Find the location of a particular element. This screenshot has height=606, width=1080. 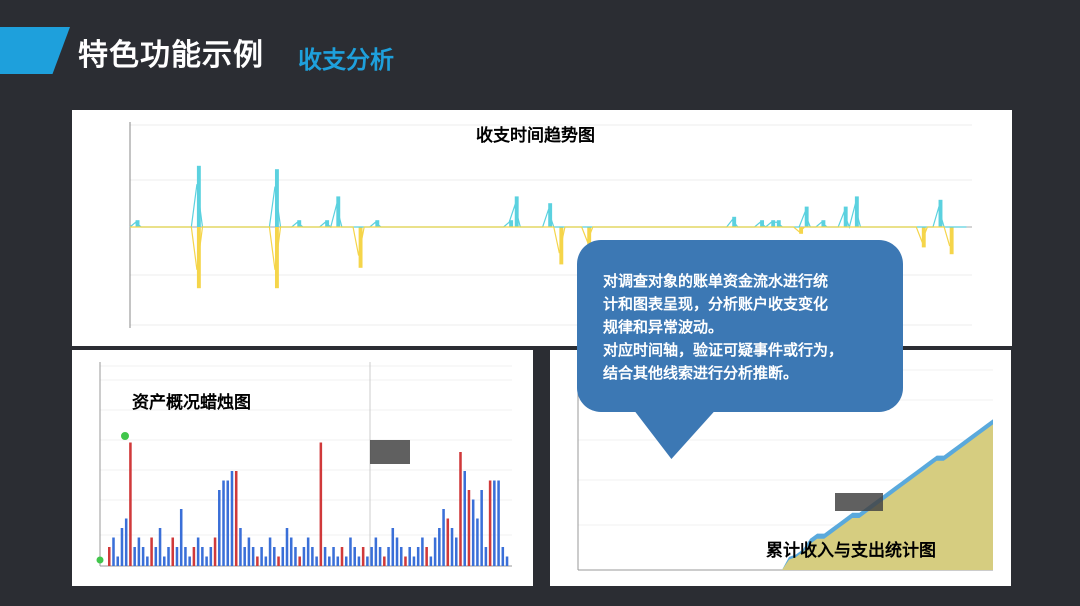

callout-line: 对应时间轴，验证可疑事件或行为， is located at coordinates (723, 350).